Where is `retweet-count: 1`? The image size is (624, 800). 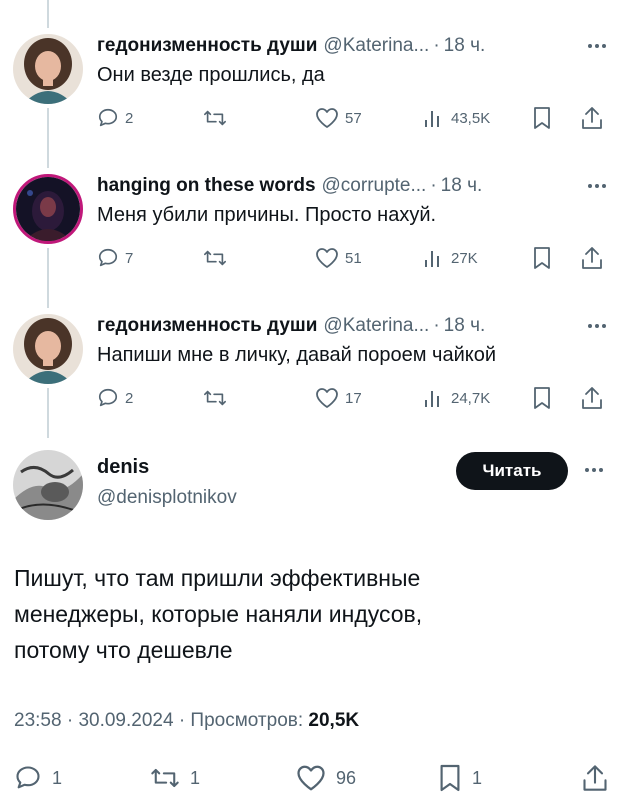
retweet-count: 1 is located at coordinates (195, 777).